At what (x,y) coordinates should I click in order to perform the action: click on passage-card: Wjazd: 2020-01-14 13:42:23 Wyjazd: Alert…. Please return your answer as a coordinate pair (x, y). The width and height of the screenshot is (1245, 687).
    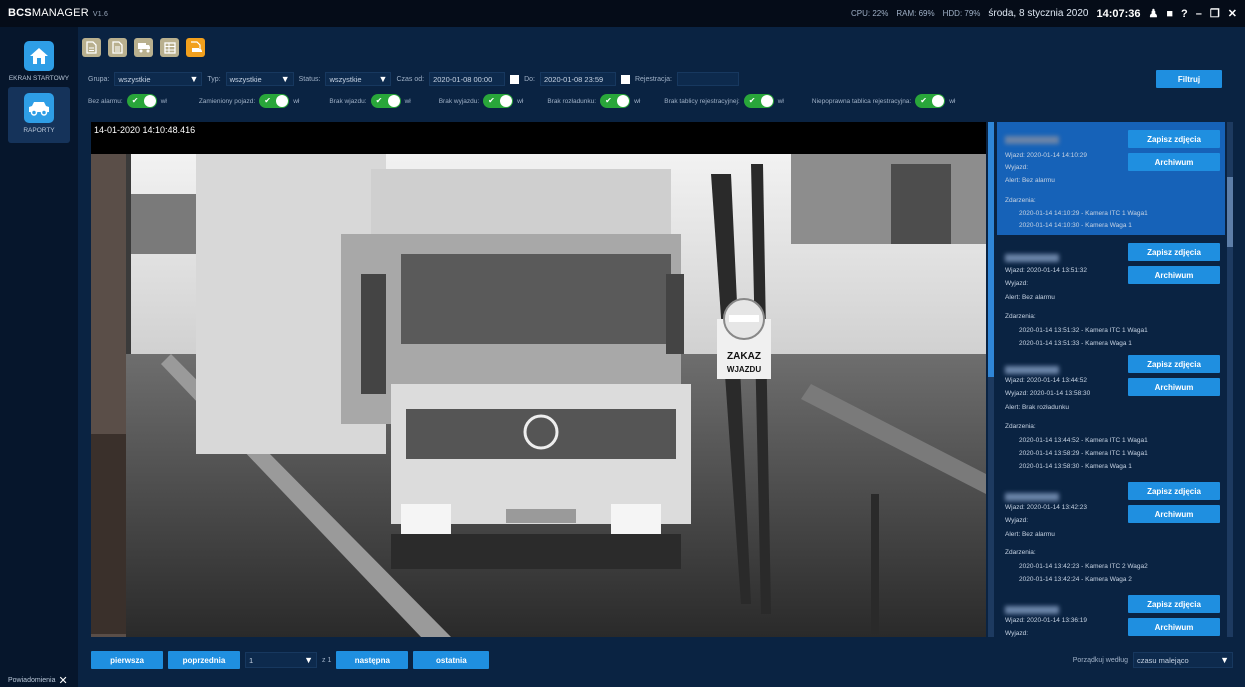
    Looking at the image, I should click on (1111, 534).